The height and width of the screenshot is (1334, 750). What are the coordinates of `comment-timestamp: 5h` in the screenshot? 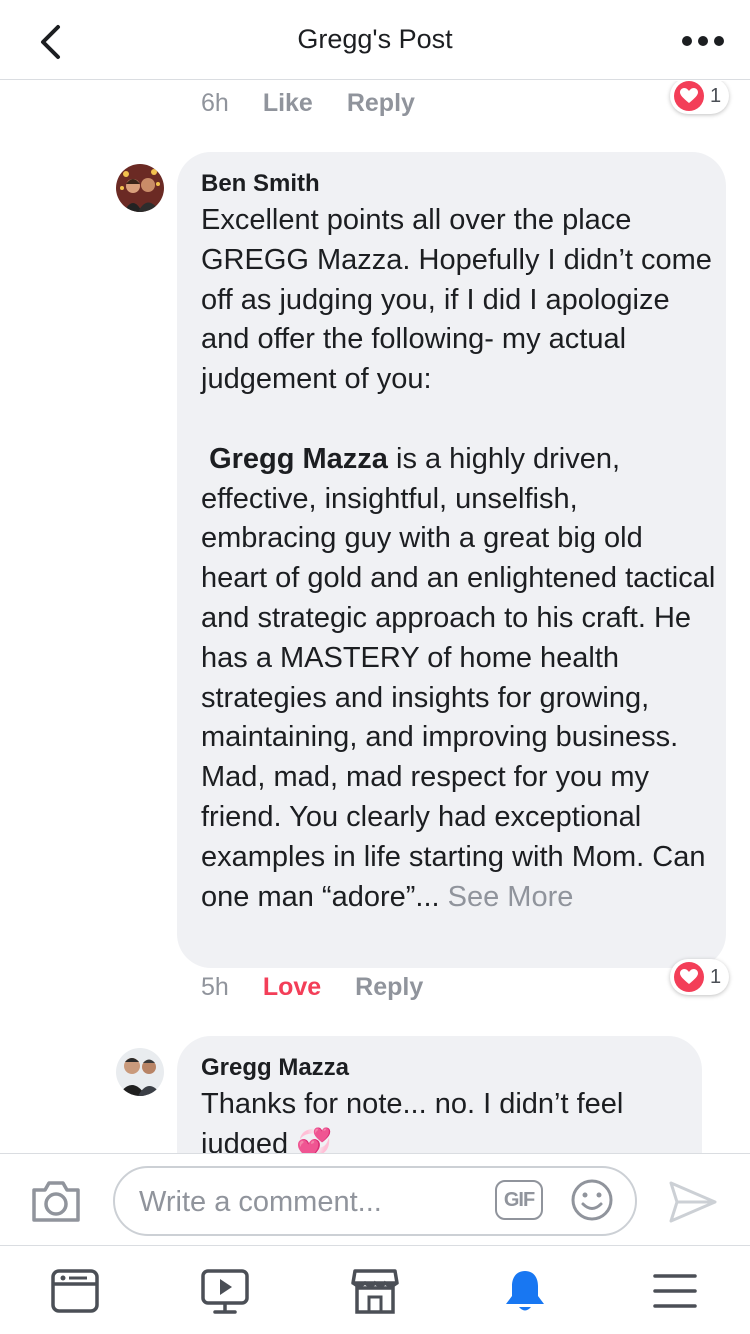 It's located at (215, 987).